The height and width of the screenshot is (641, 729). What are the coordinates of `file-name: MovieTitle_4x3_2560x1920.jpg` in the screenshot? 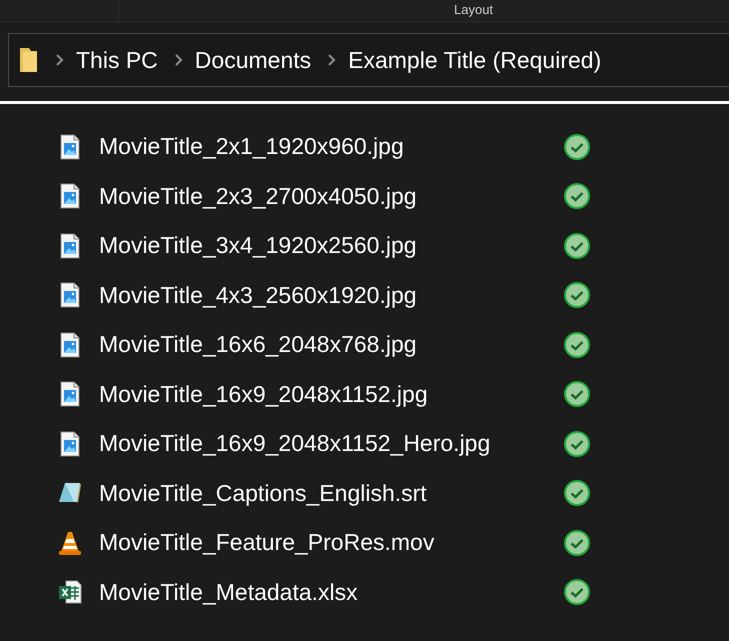 It's located at (331, 295).